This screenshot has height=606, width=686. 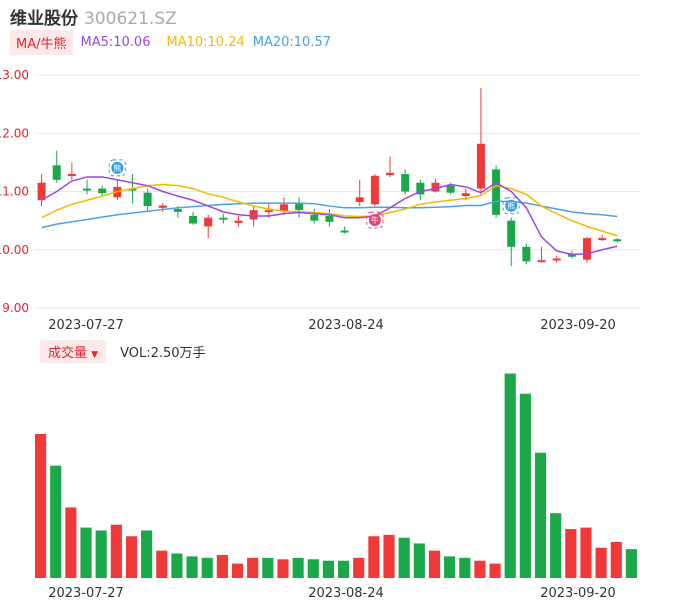 I want to click on y-tick-label: 12.00, so click(x=14, y=133).